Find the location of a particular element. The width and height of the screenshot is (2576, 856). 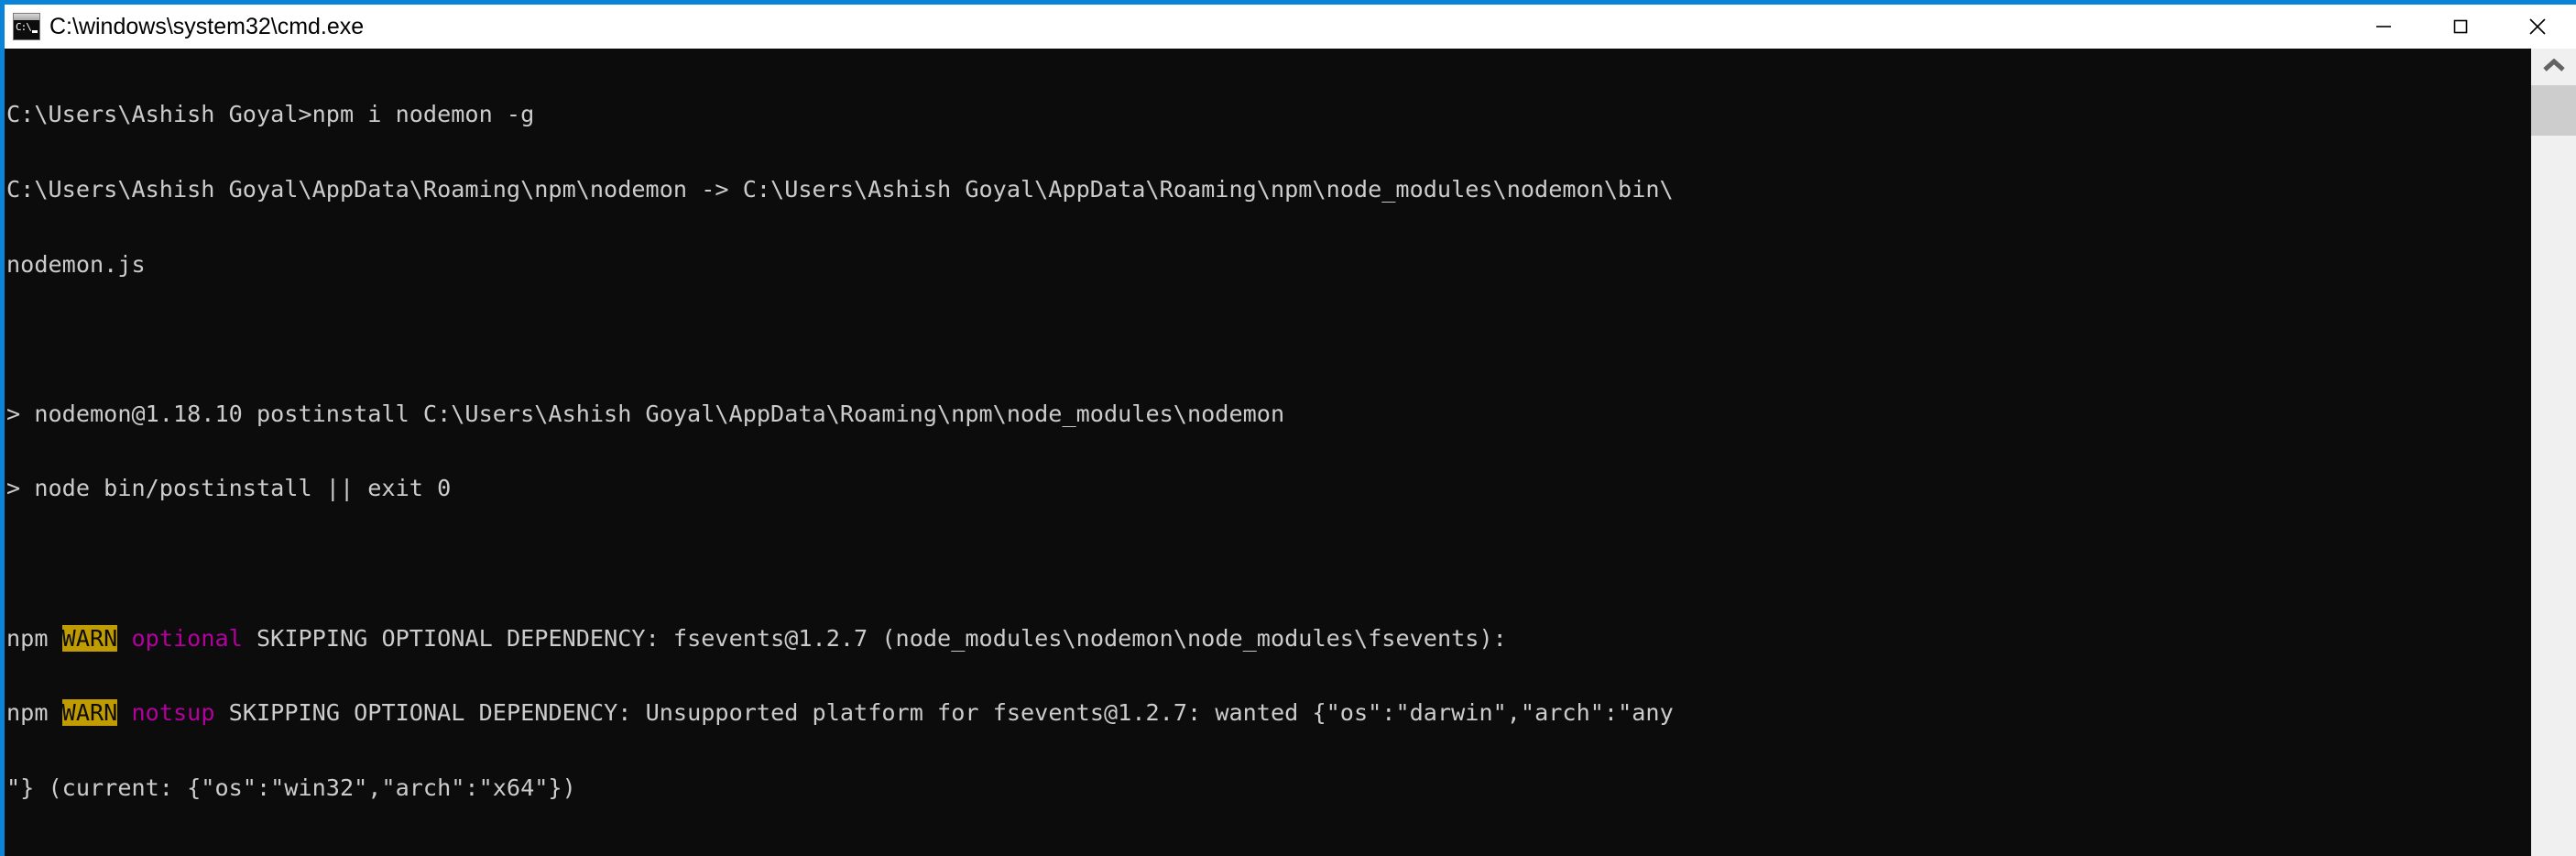

vertical-scrollbar is located at coordinates (2554, 453).